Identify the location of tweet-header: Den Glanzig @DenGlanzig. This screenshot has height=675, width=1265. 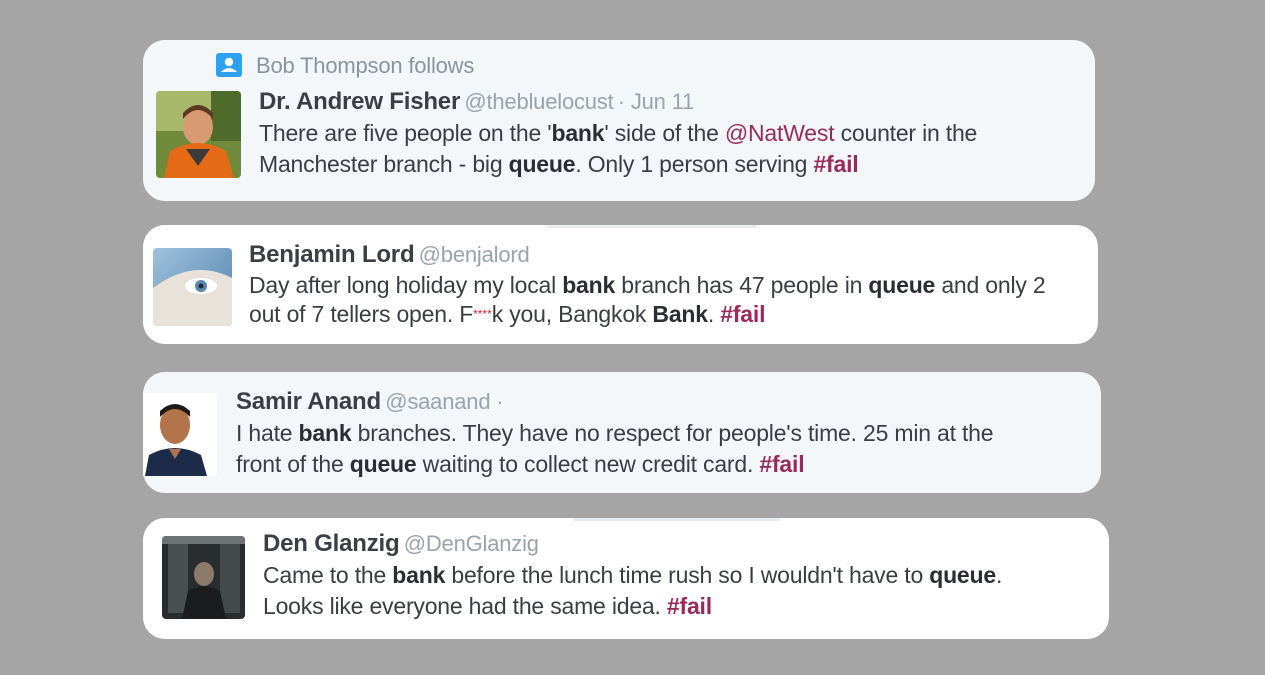
(401, 544).